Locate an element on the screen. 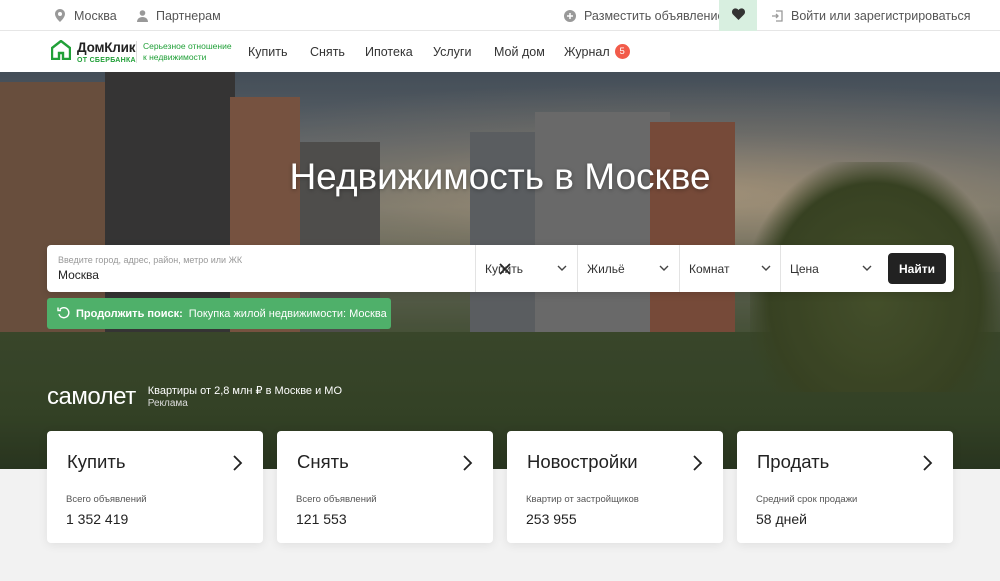 Image resolution: width=1000 pixels, height=581 pixels. price-value: Цена is located at coordinates (804, 268).